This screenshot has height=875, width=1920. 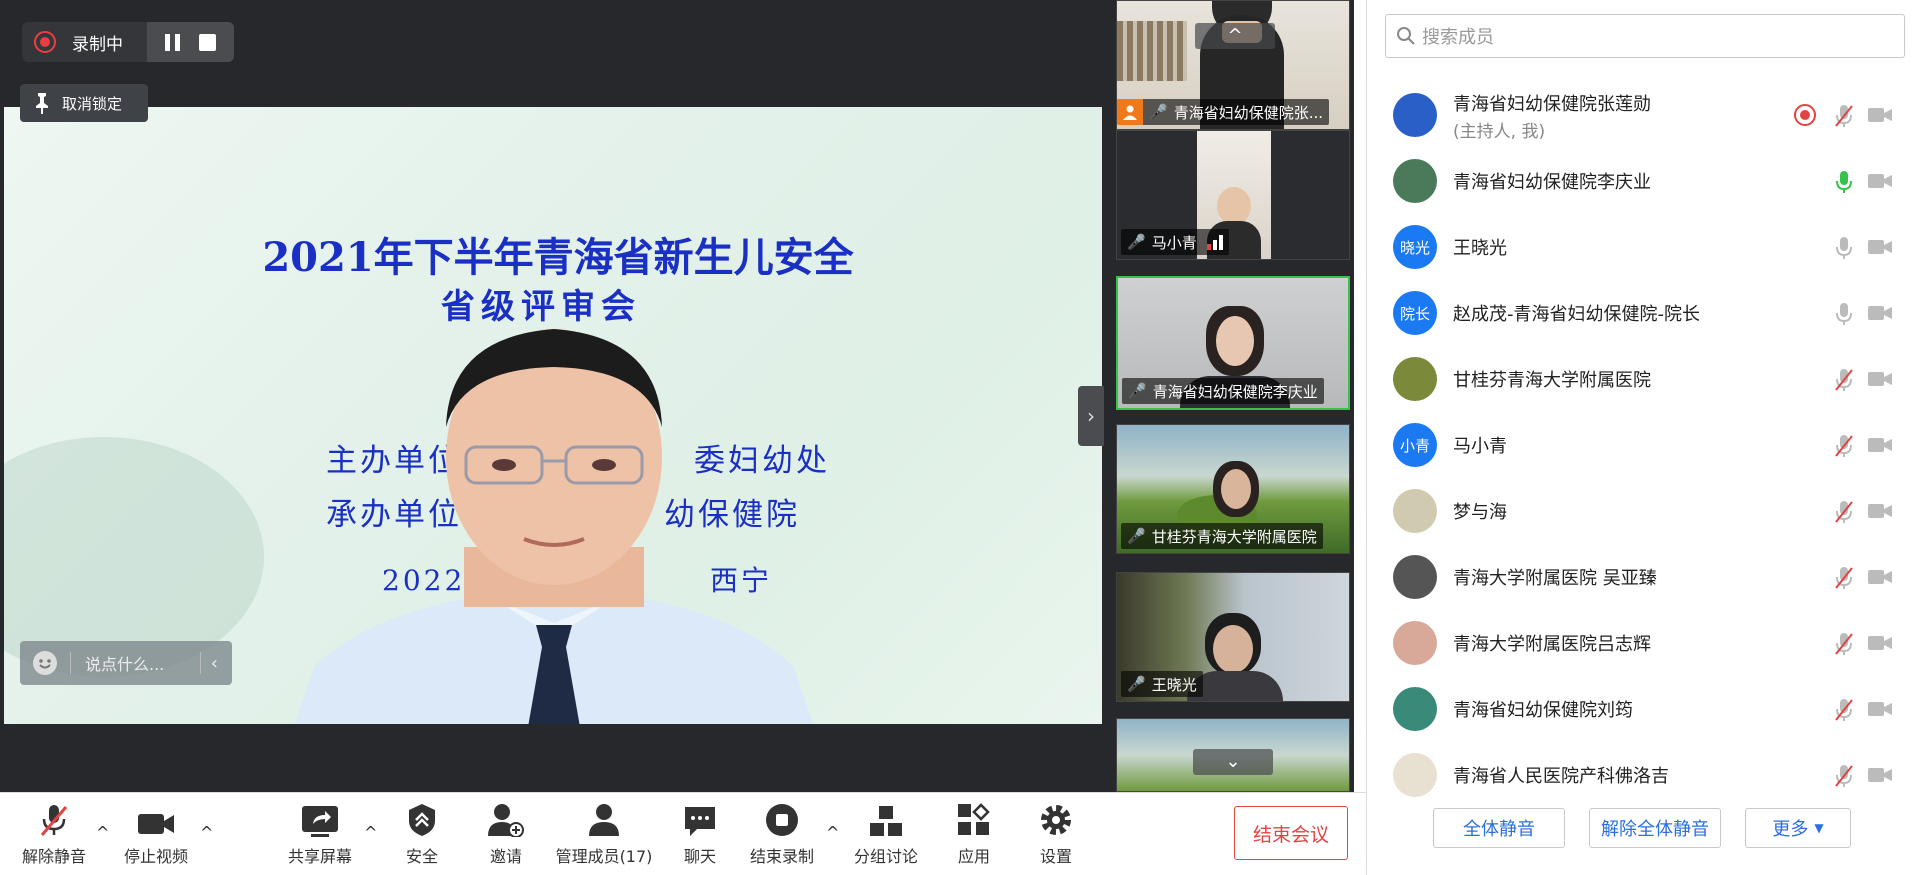 What do you see at coordinates (1637, 115) in the screenshot?
I see `member-row: 青海省妇幼保健院张莲勋 (主持人, 我)` at bounding box center [1637, 115].